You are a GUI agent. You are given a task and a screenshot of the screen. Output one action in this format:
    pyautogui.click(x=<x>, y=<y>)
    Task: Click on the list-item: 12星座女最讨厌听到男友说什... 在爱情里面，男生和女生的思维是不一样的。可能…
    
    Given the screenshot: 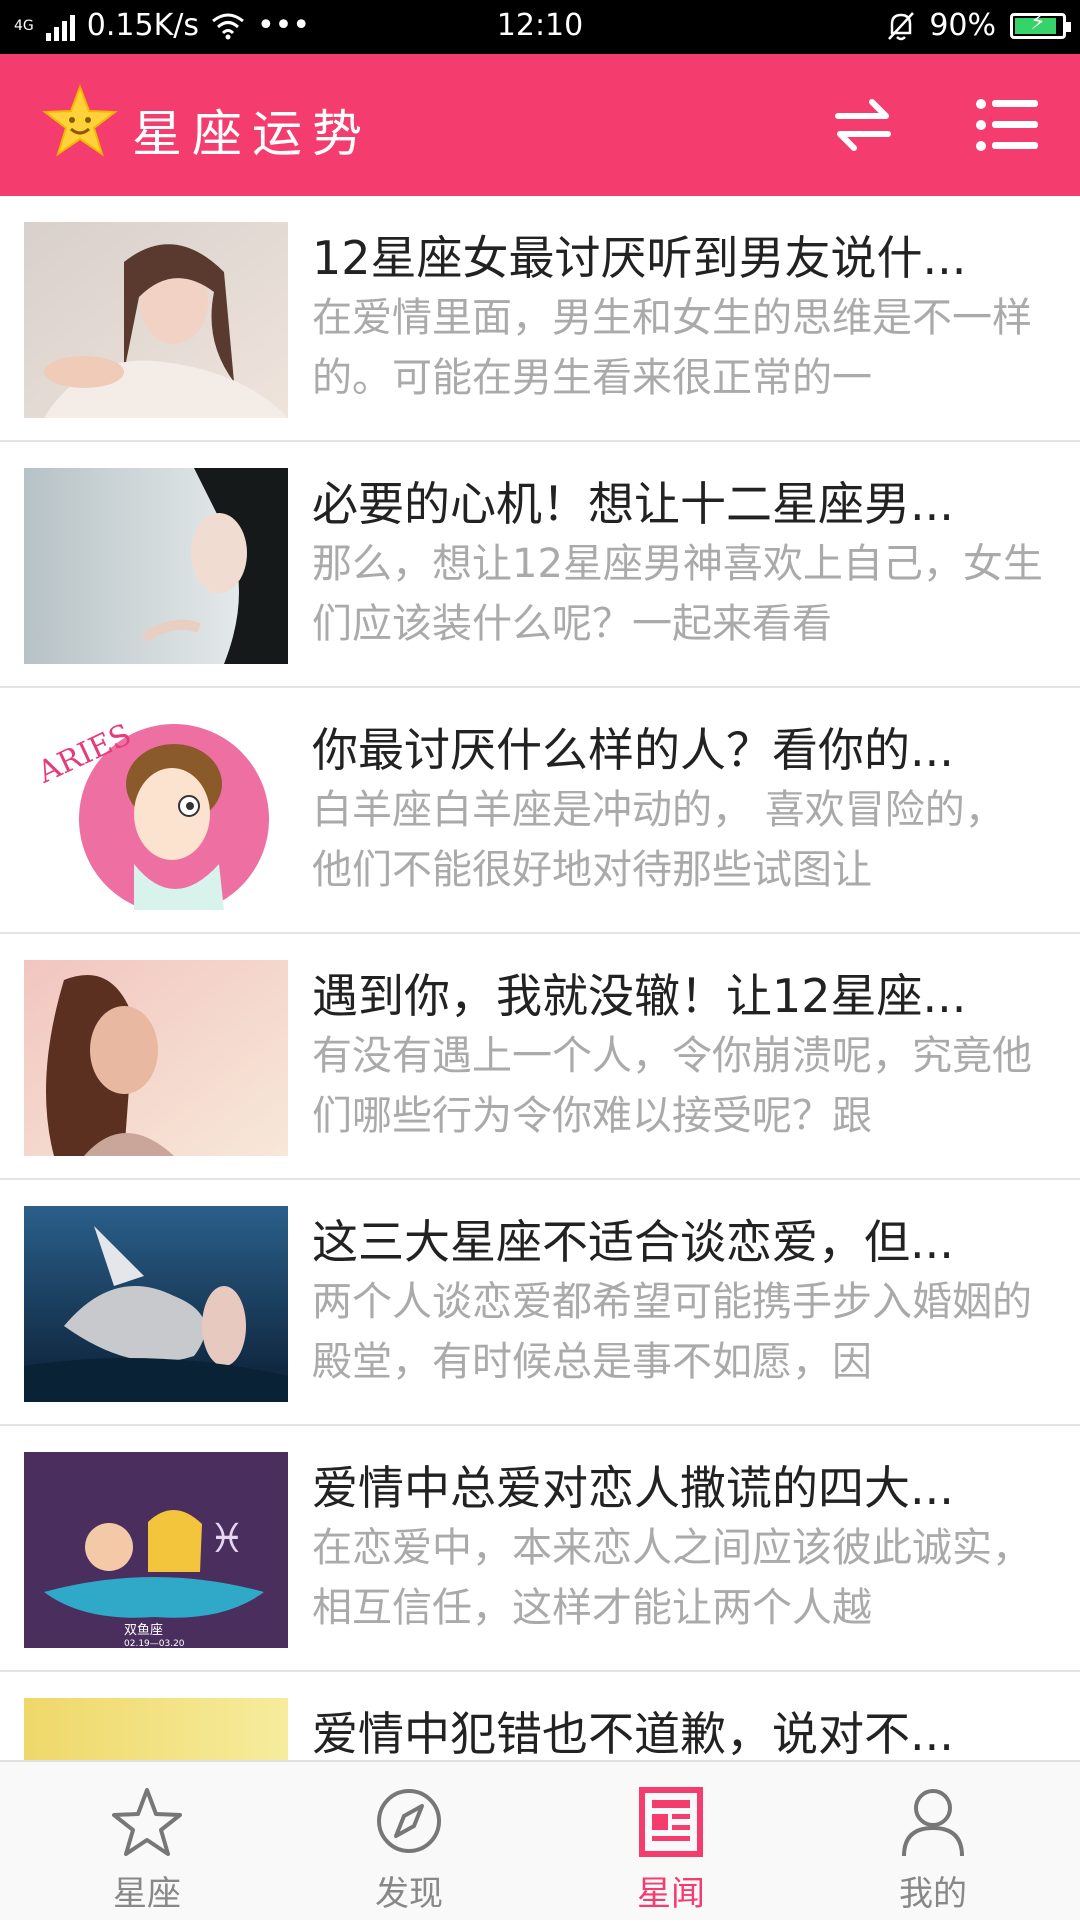 What is the action you would take?
    pyautogui.click(x=540, y=319)
    